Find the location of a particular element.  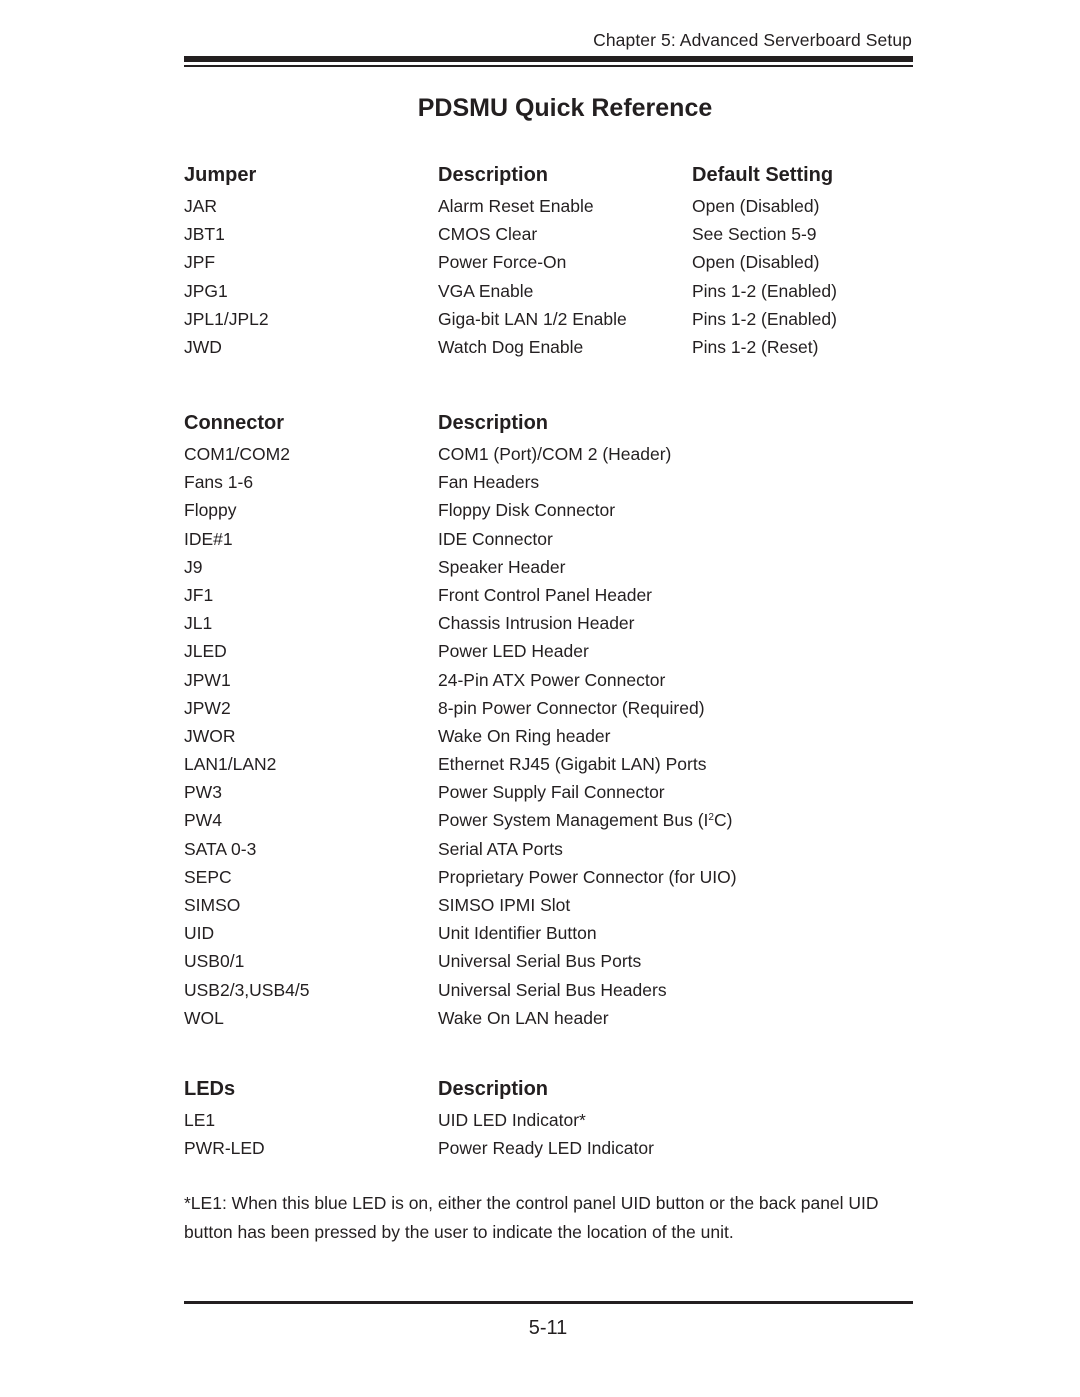

connector-description: Ethernet RJ45 (Gigabit LAN) Ports is located at coordinates (572, 764).